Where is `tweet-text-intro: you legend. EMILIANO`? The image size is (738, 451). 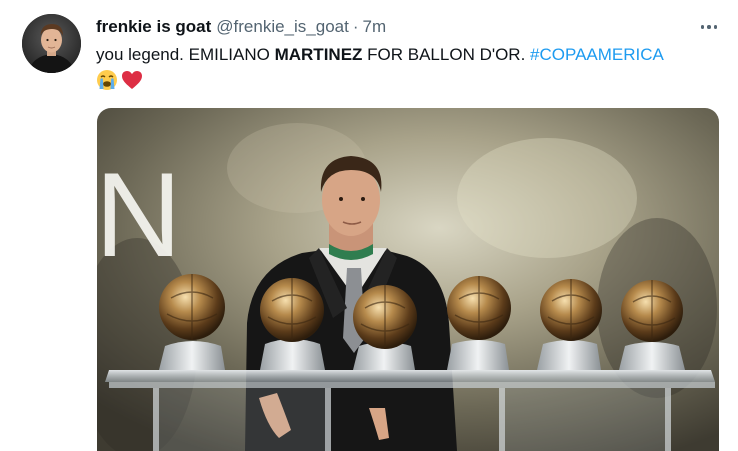
tweet-text-intro: you legend. EMILIANO is located at coordinates (185, 54).